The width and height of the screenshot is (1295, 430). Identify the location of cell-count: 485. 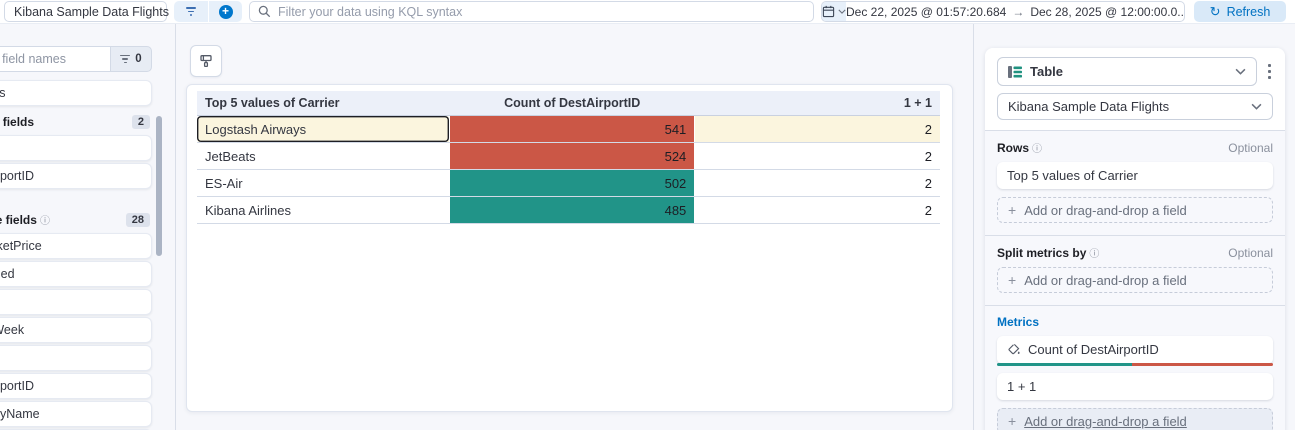
(572, 210).